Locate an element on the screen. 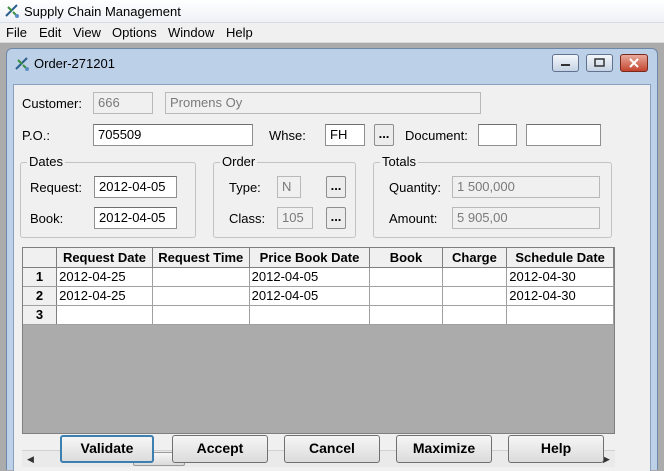 Image resolution: width=664 pixels, height=471 pixels. table-row: 2 2012-04-25 2012-04-05 2012-04-30 is located at coordinates (318, 296).